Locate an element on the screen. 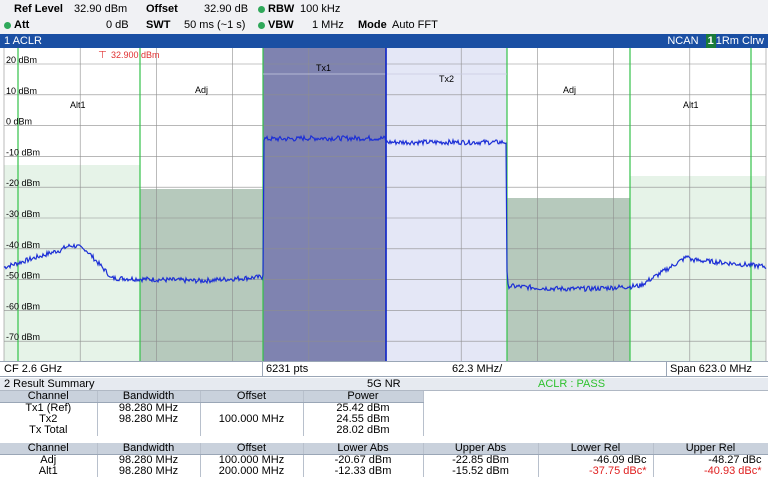 Image resolution: width=768 pixels, height=485 pixels. alt1-upper-band is located at coordinates (698, 268).